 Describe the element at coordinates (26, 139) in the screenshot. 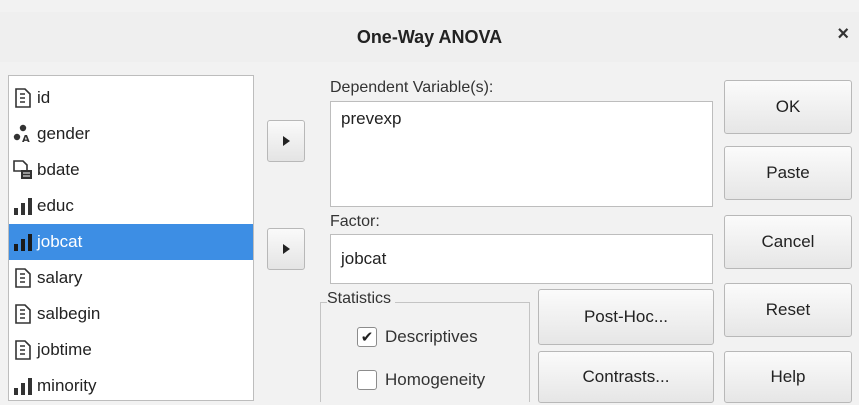

I see `svg-text: A` at that location.